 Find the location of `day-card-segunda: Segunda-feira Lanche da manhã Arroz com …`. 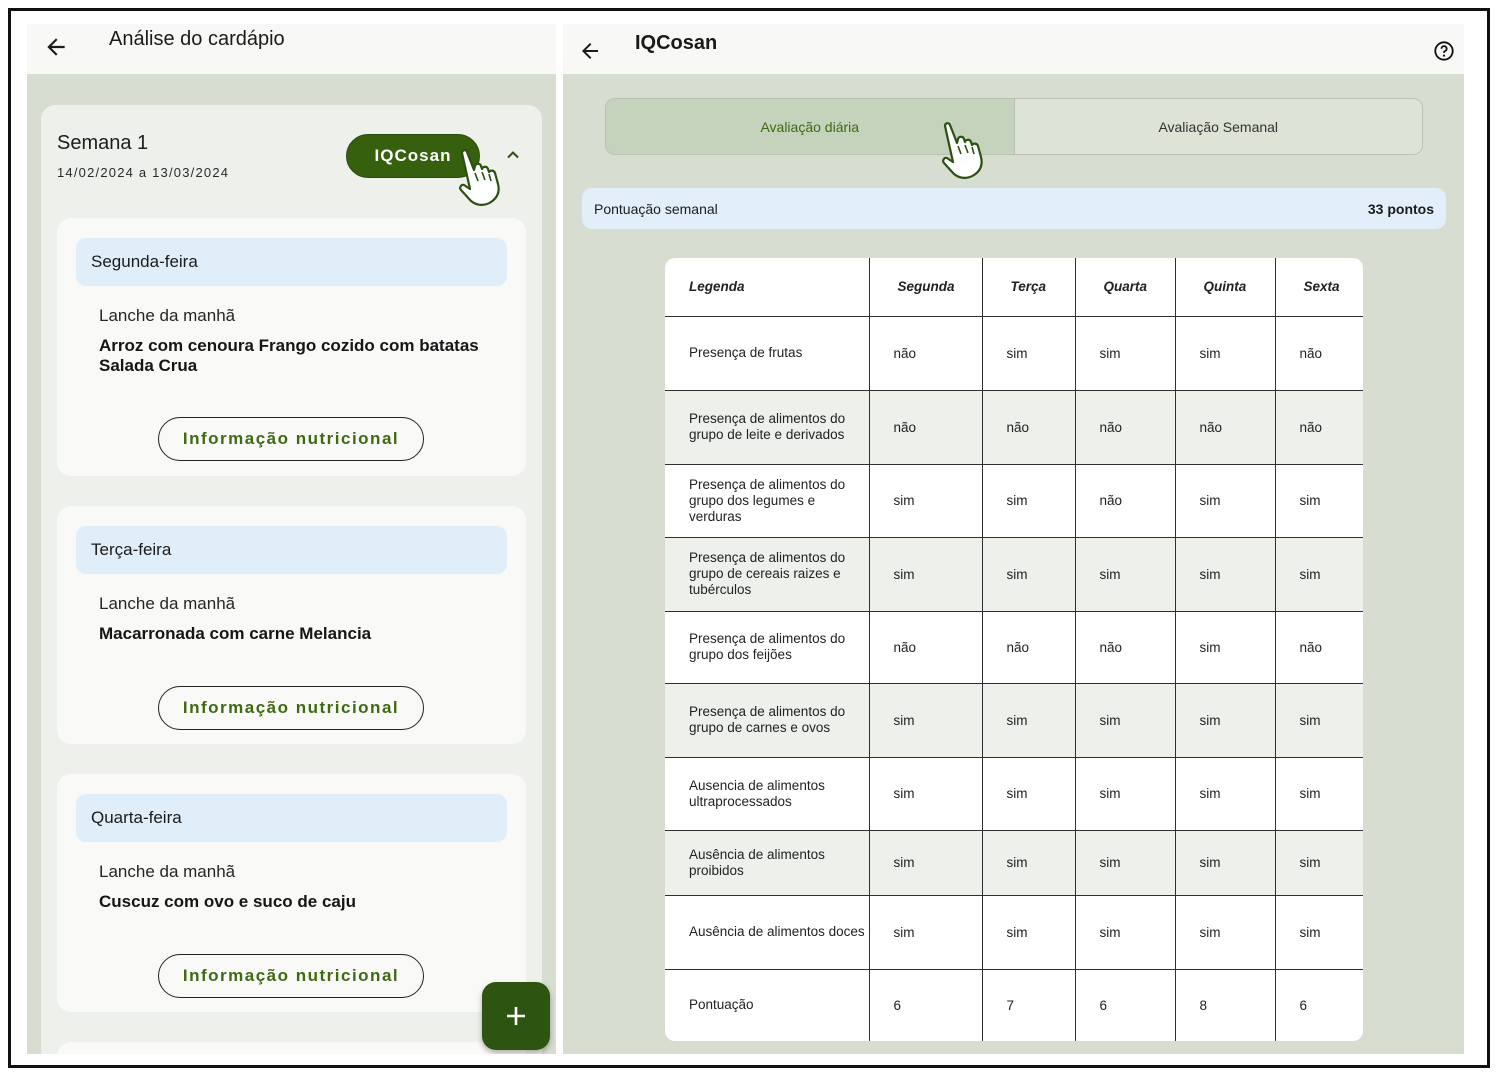

day-card-segunda: Segunda-feira Lanche da manhã Arroz com … is located at coordinates (291, 347).